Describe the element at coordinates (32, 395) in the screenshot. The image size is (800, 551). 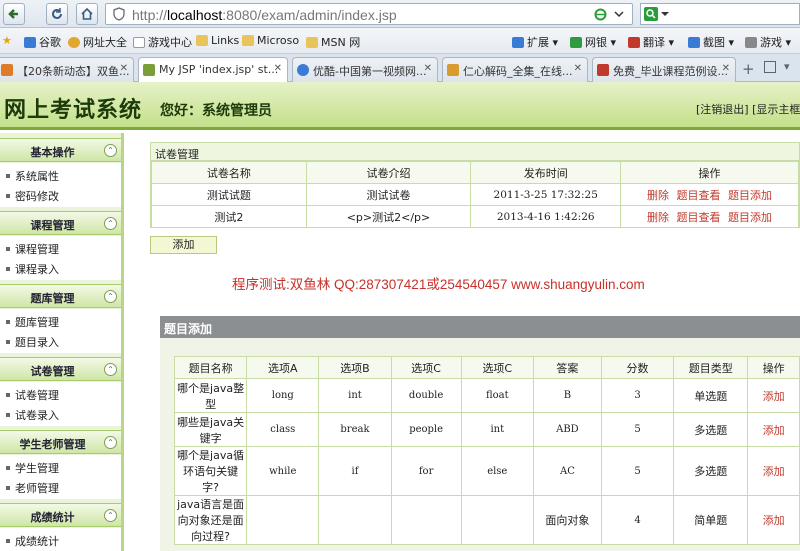
I see `sidebar-item-exam-manage: 试卷管理` at that location.